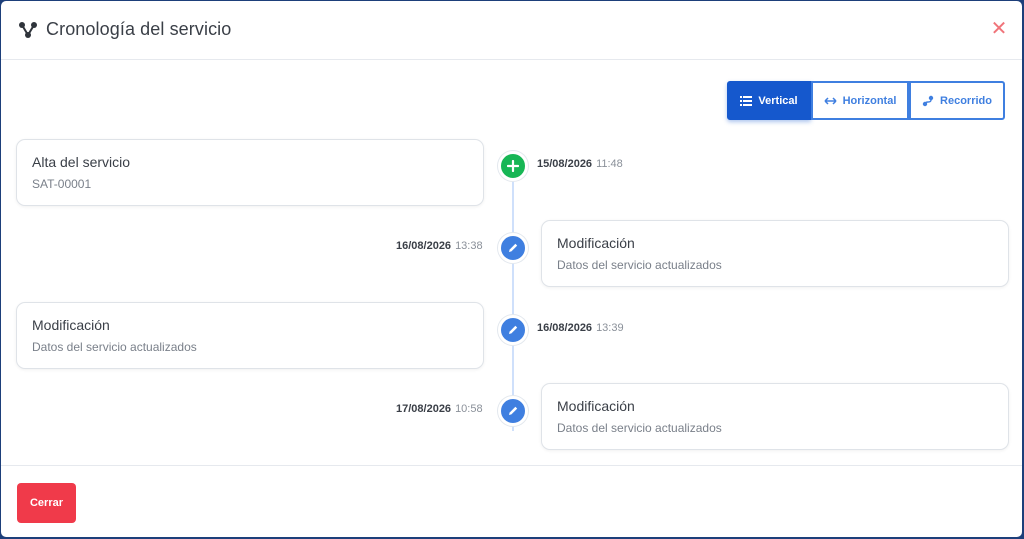 The height and width of the screenshot is (539, 1024). Describe the element at coordinates (869, 100) in the screenshot. I see `horizontal-view-label: Horizontal` at that location.